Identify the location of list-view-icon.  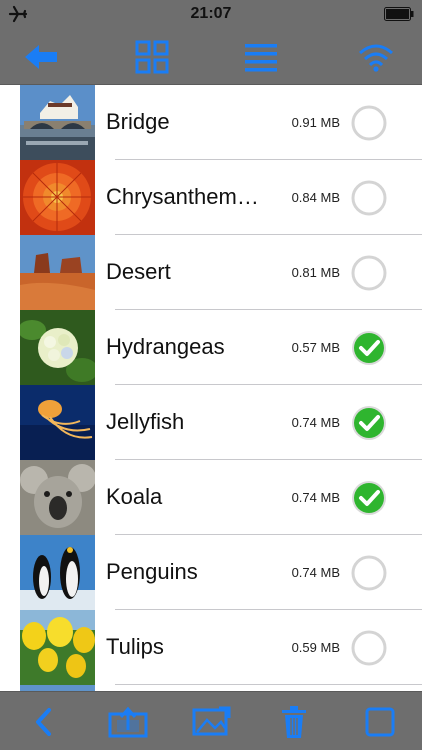
(261, 57).